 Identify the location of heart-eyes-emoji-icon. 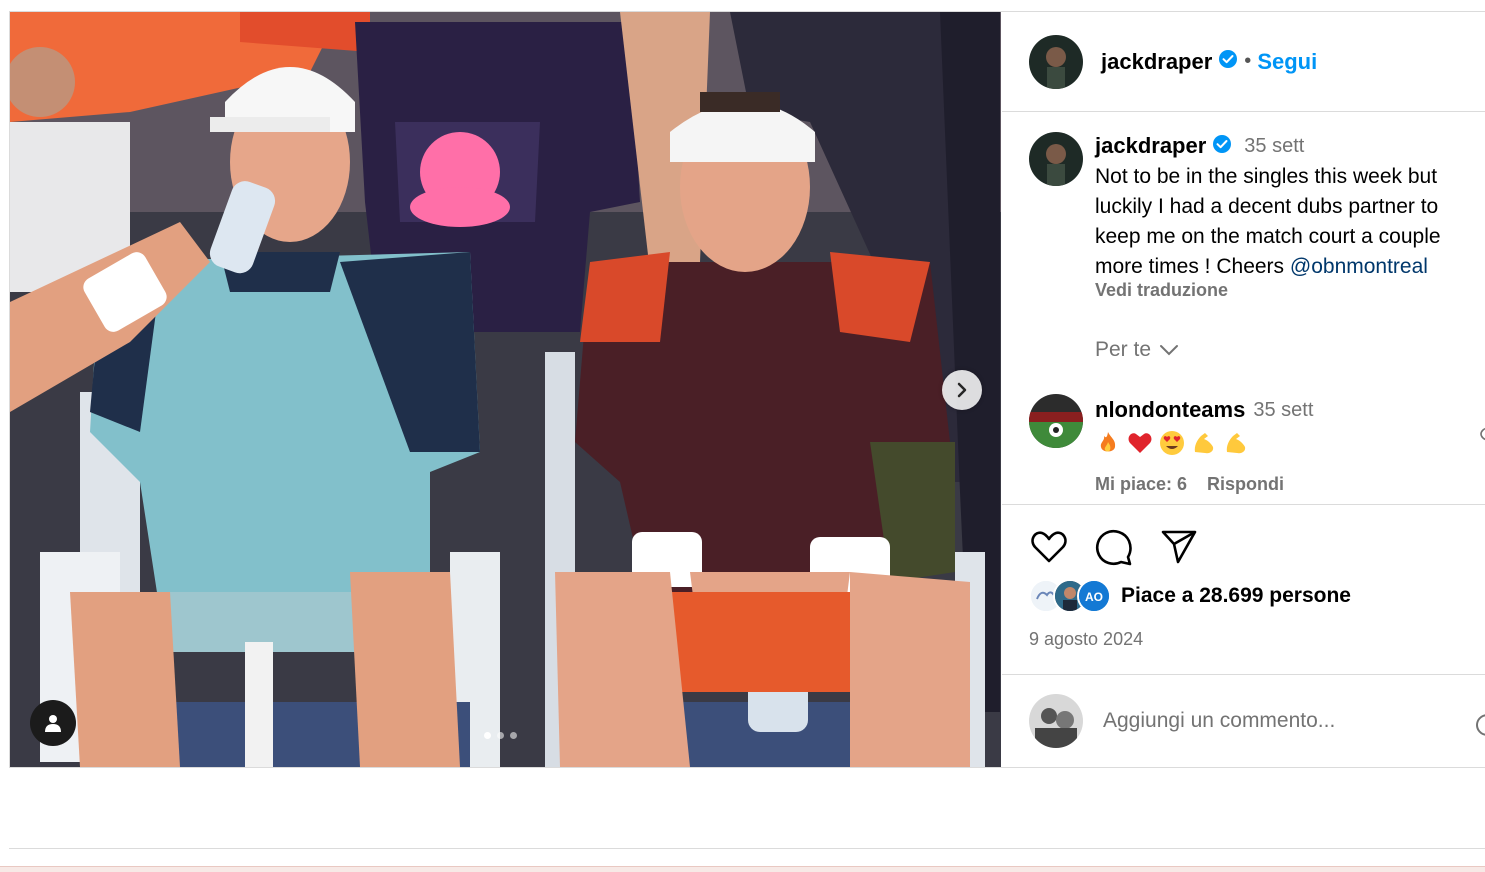
(1172, 443).